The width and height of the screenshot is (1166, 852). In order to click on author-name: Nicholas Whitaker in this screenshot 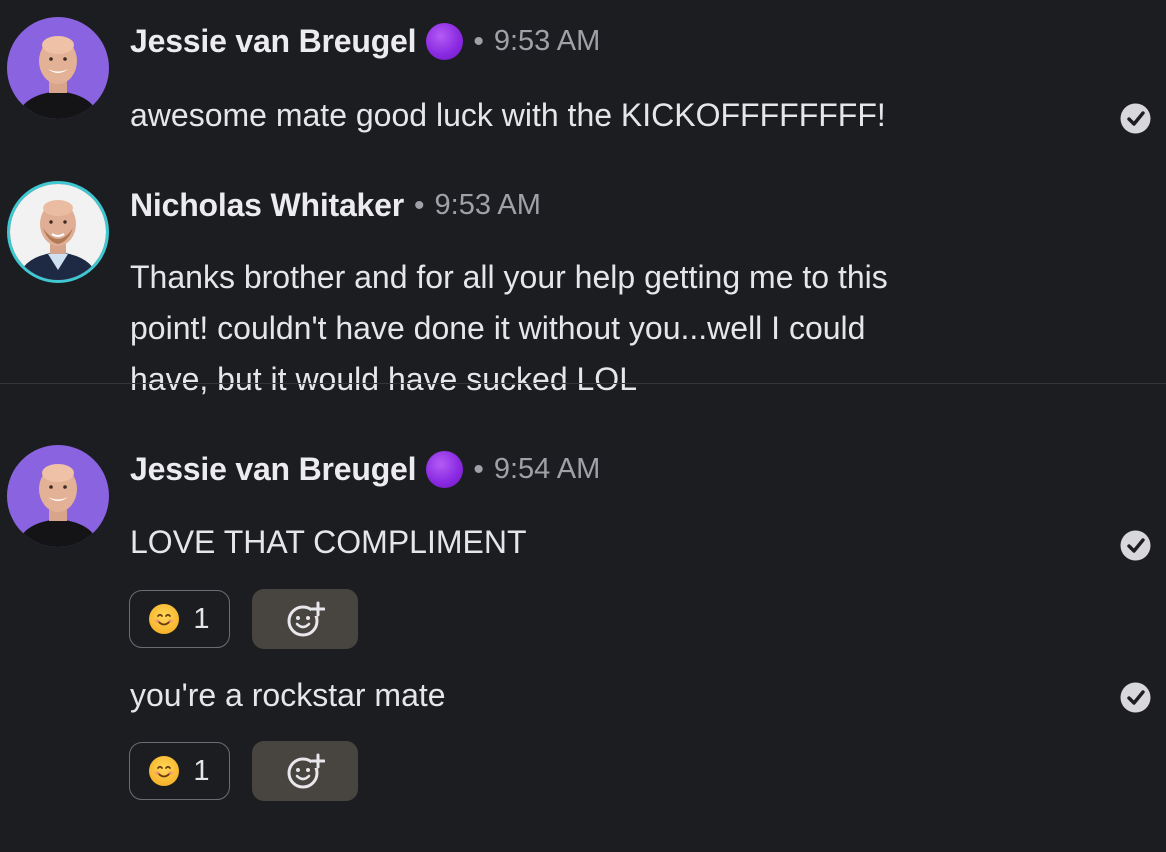, I will do `click(267, 205)`.